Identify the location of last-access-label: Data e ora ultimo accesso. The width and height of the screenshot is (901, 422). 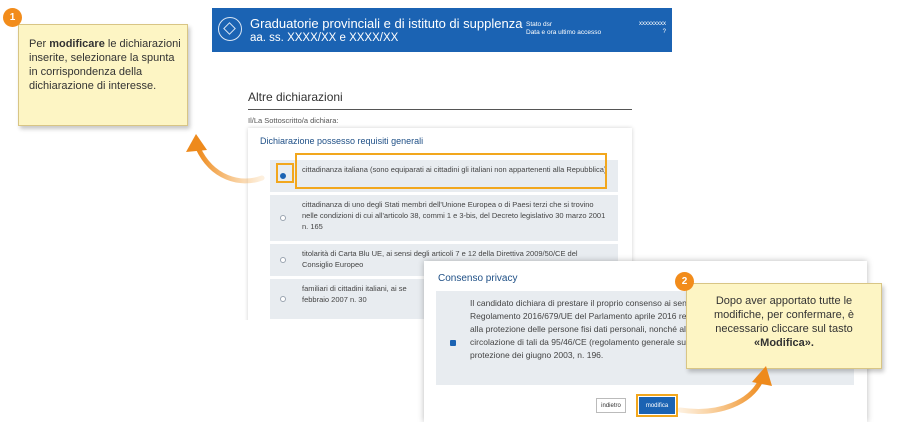
(564, 32).